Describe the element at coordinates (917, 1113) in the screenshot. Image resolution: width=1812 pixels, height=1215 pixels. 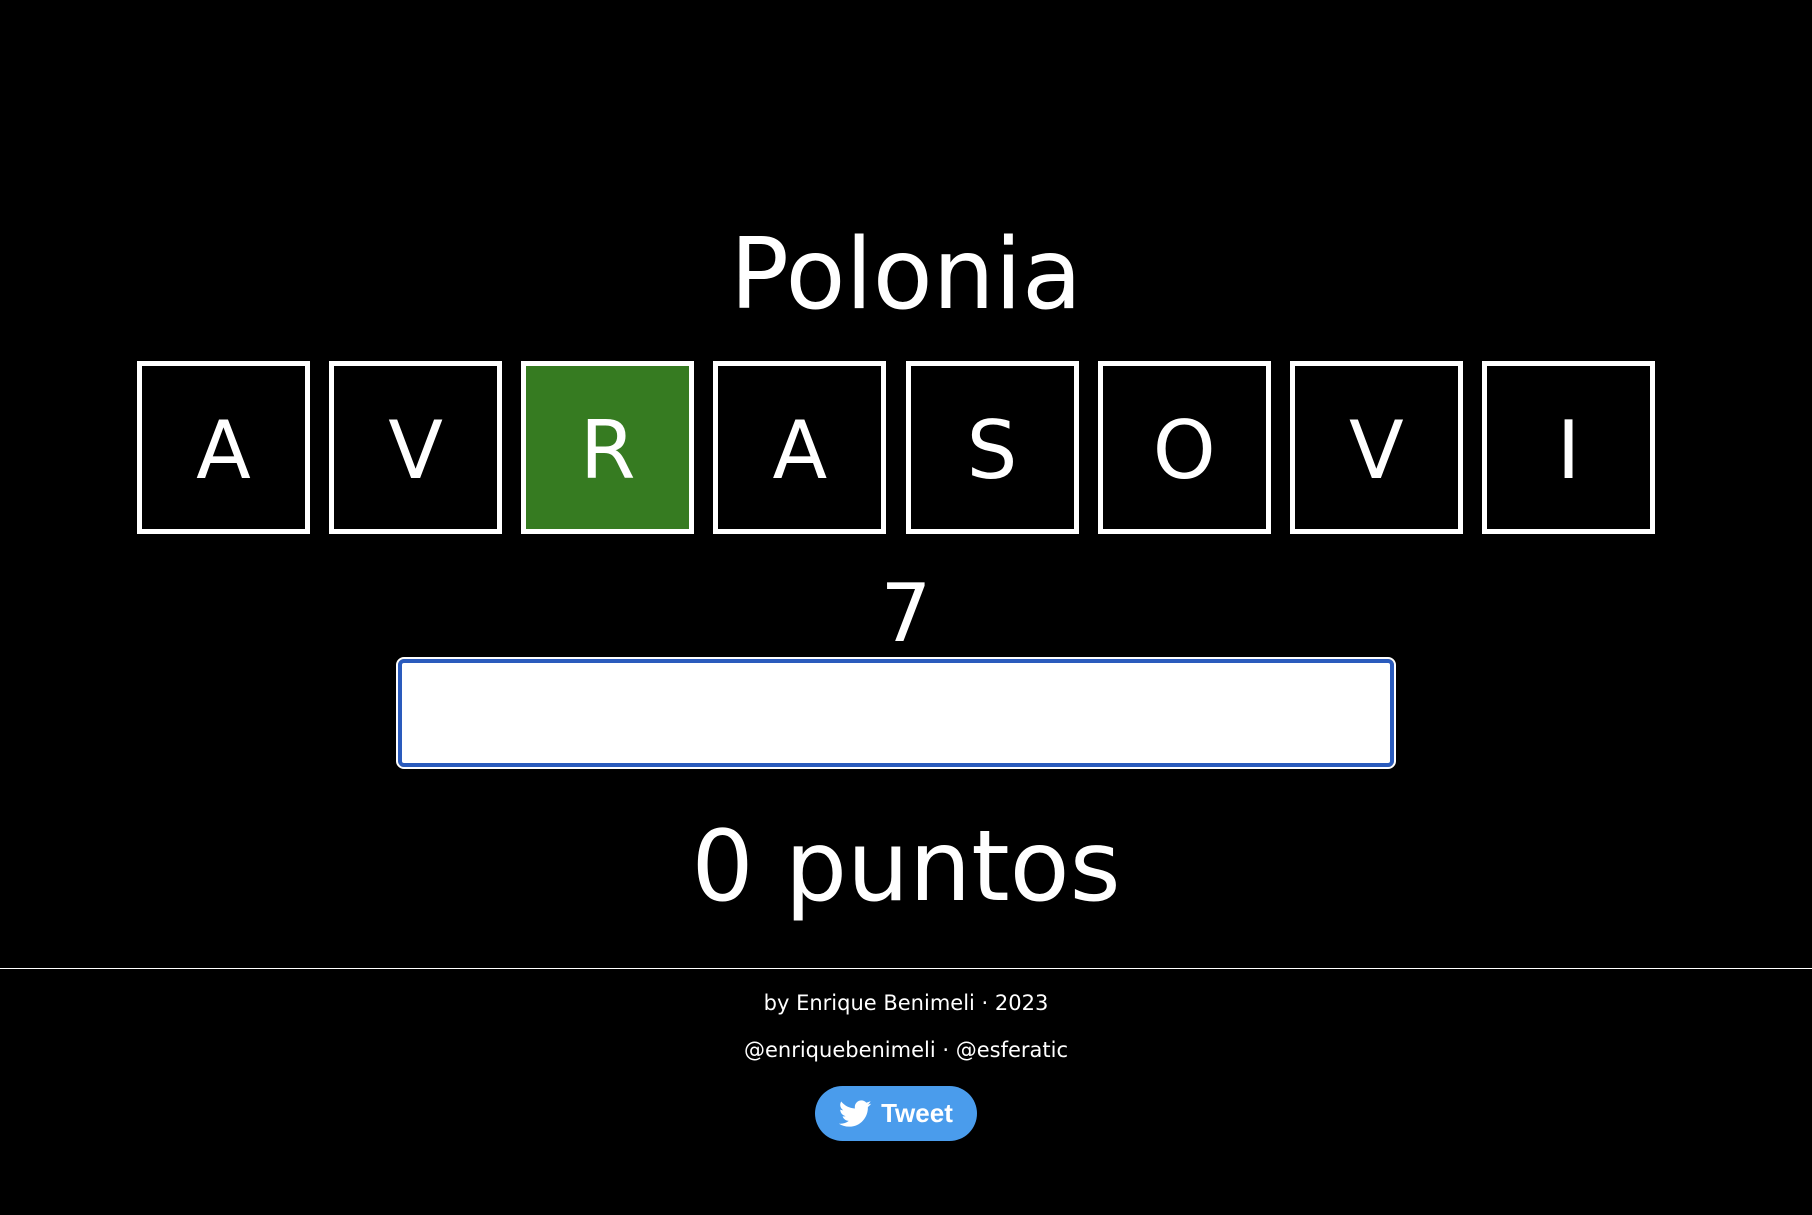
I see `tweet-label: Tweet` at that location.